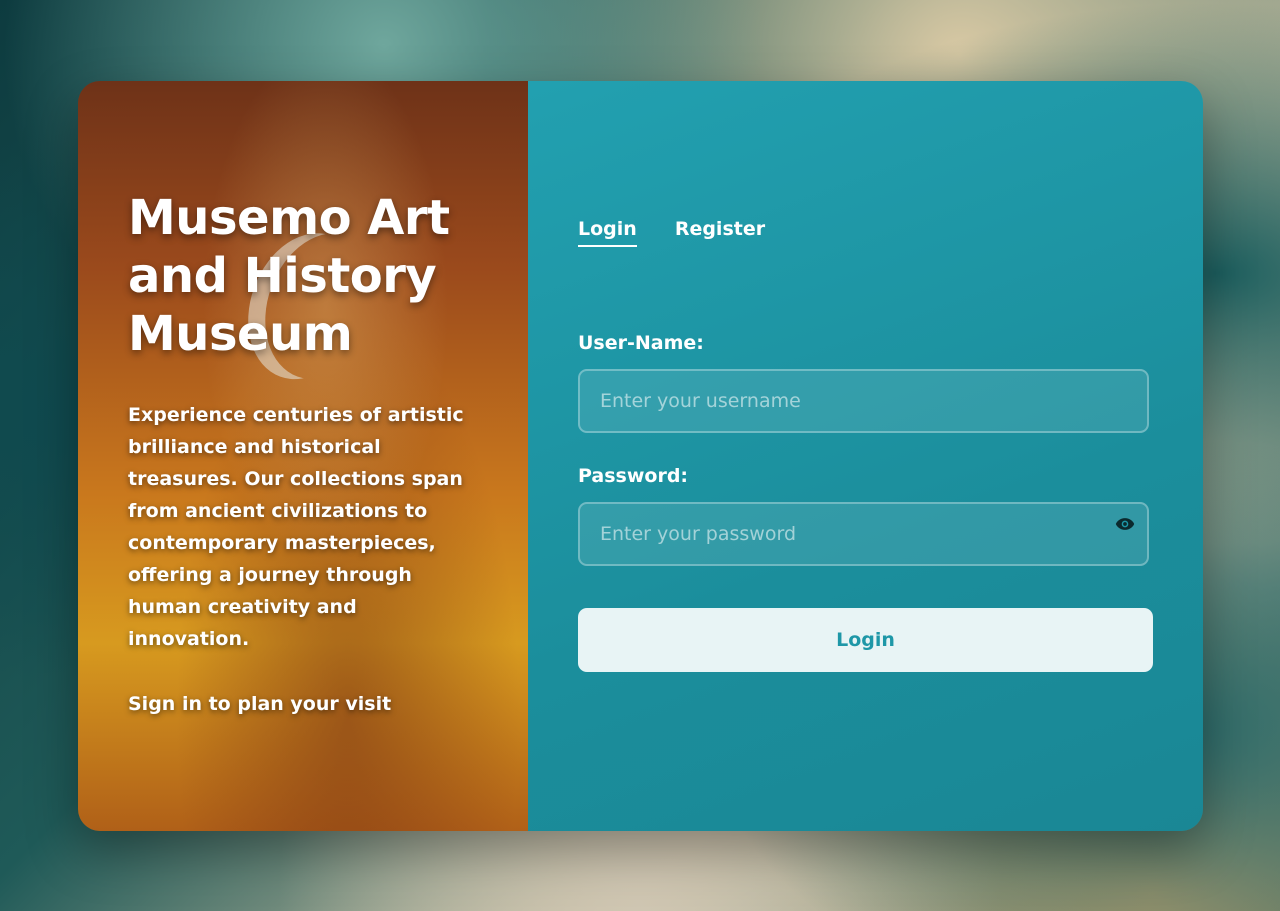 The width and height of the screenshot is (1280, 911). What do you see at coordinates (1125, 524) in the screenshot?
I see `eye-icon` at bounding box center [1125, 524].